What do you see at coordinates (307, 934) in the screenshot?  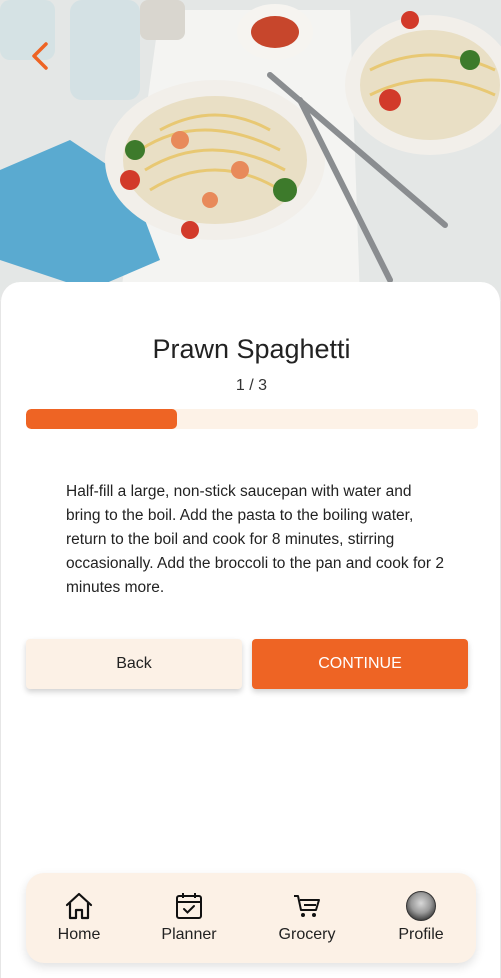 I see `nav-label-grocery: Grocery` at bounding box center [307, 934].